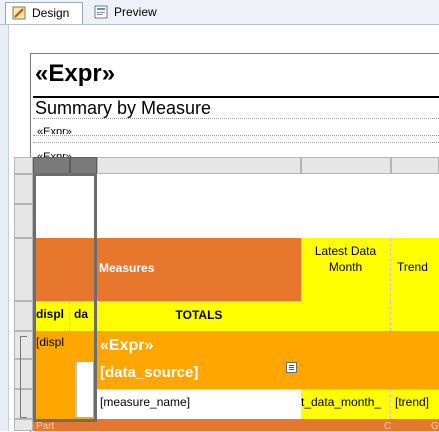 The height and width of the screenshot is (432, 439). I want to click on table-empty-area, so click(236, 206).